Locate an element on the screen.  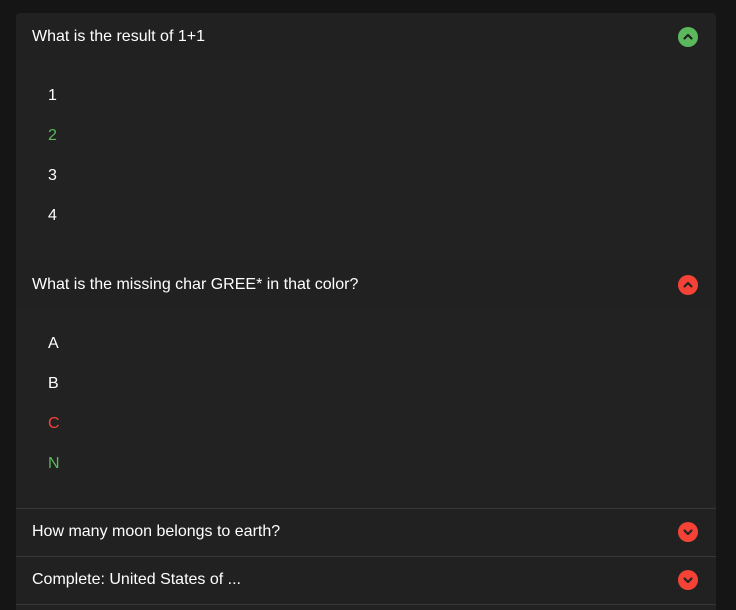
question-1-header: What is the result of 1+1 is located at coordinates (366, 37).